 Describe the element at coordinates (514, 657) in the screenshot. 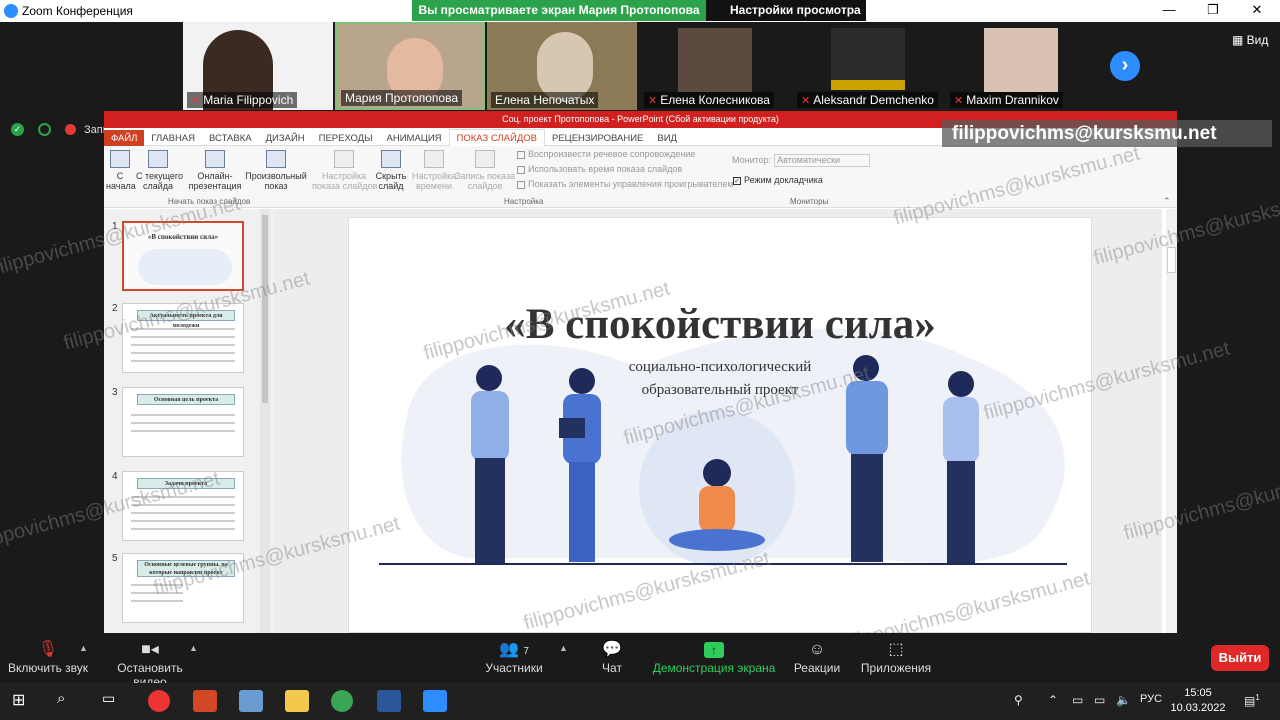

I see `participants-button: 👥 7 Участники` at that location.